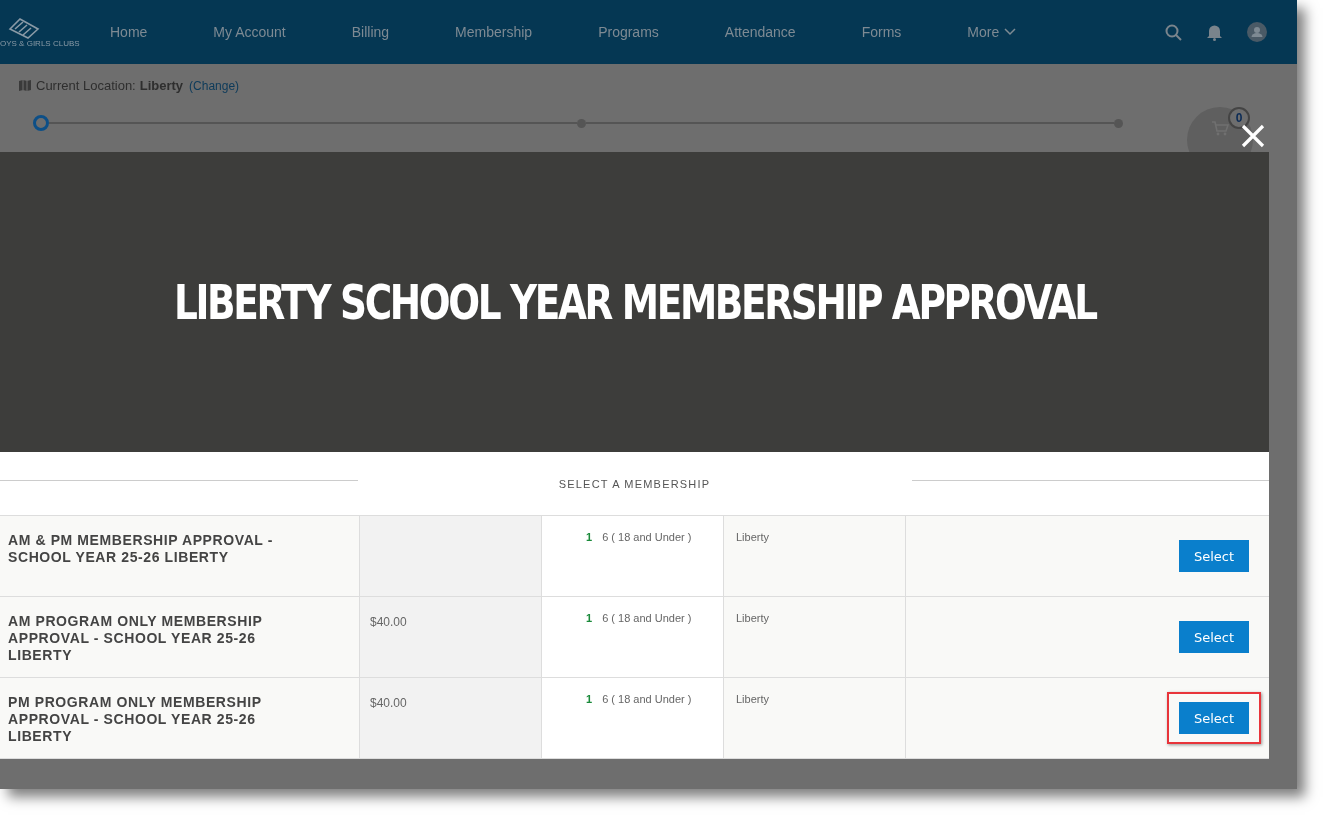 Image resolution: width=1328 pixels, height=820 pixels. What do you see at coordinates (180, 718) in the screenshot?
I see `membership-name: PM PROGRAM ONLY MEMBERSHIP APPROVAL - SCHOOL YEAR 25-26 LIBERTY` at bounding box center [180, 718].